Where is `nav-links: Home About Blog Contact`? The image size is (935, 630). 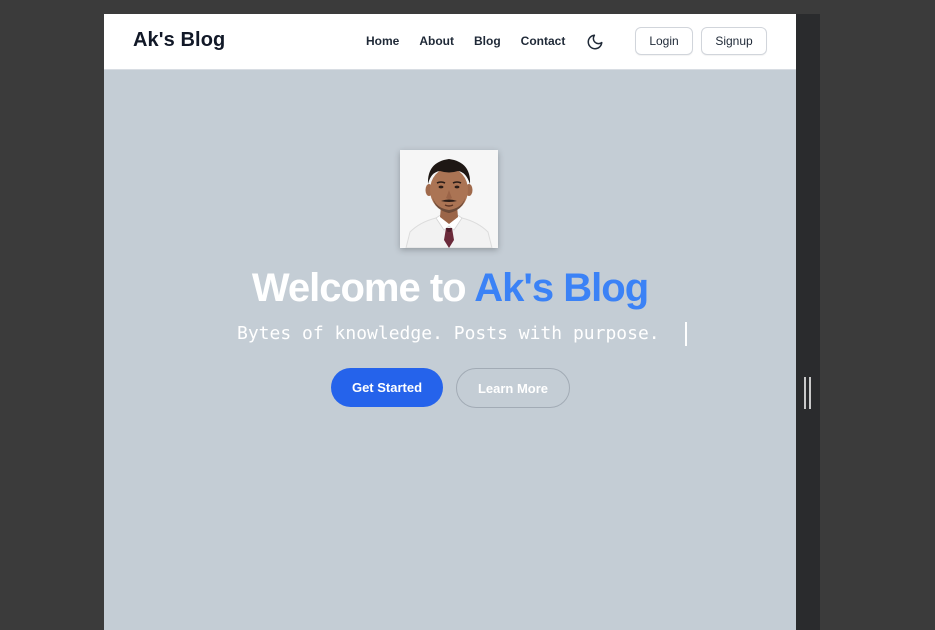 nav-links: Home About Blog Contact is located at coordinates (475, 41).